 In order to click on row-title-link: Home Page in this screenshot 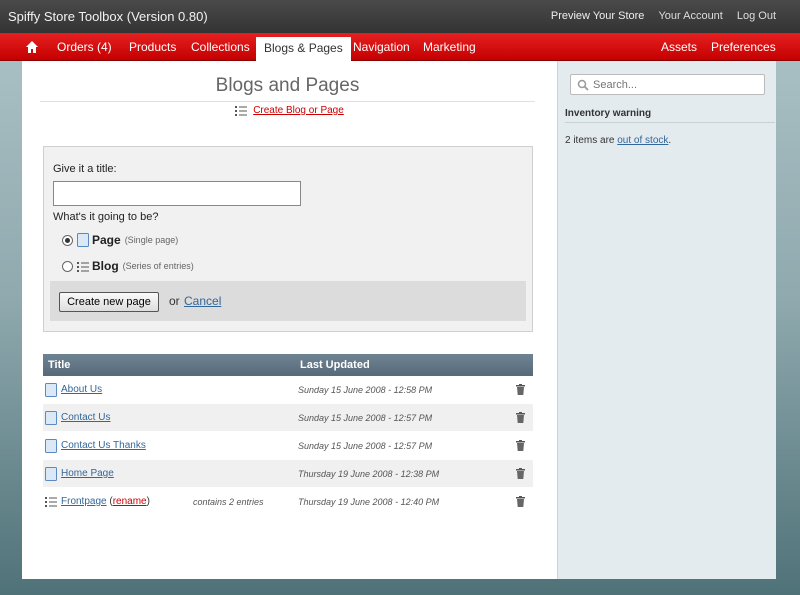, I will do `click(87, 473)`.